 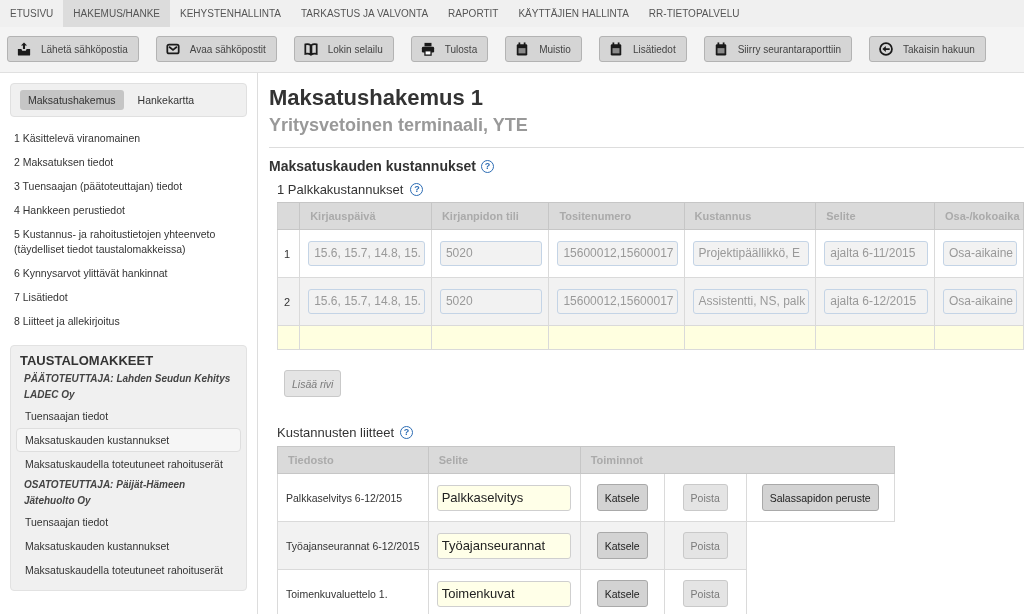 I want to click on section-title: Maksatuskauden kustannukset, so click(x=372, y=166).